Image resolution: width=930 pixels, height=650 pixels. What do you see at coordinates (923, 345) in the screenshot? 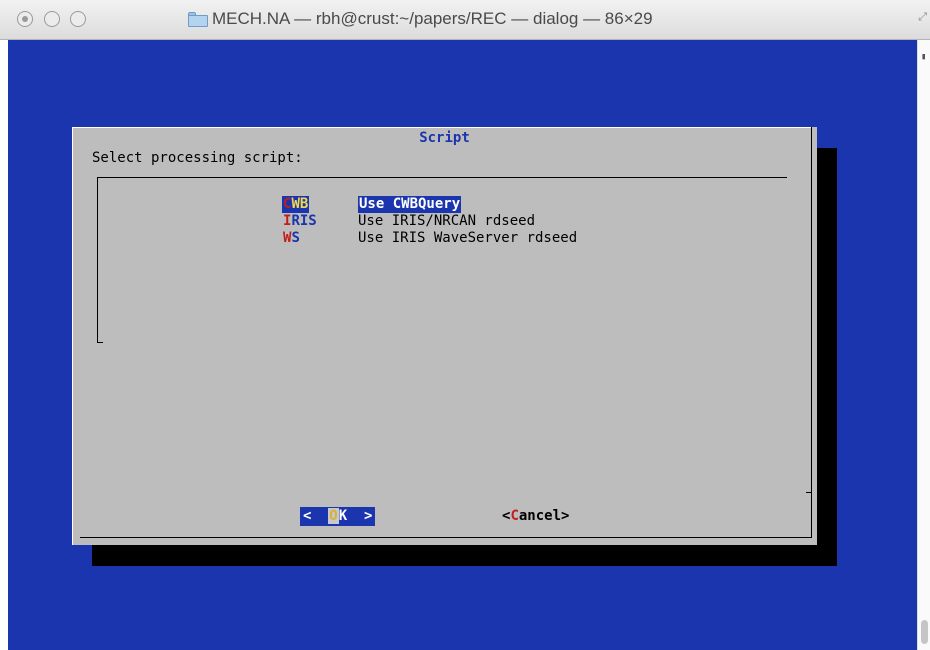
I see `scrollbar: ▮` at bounding box center [923, 345].